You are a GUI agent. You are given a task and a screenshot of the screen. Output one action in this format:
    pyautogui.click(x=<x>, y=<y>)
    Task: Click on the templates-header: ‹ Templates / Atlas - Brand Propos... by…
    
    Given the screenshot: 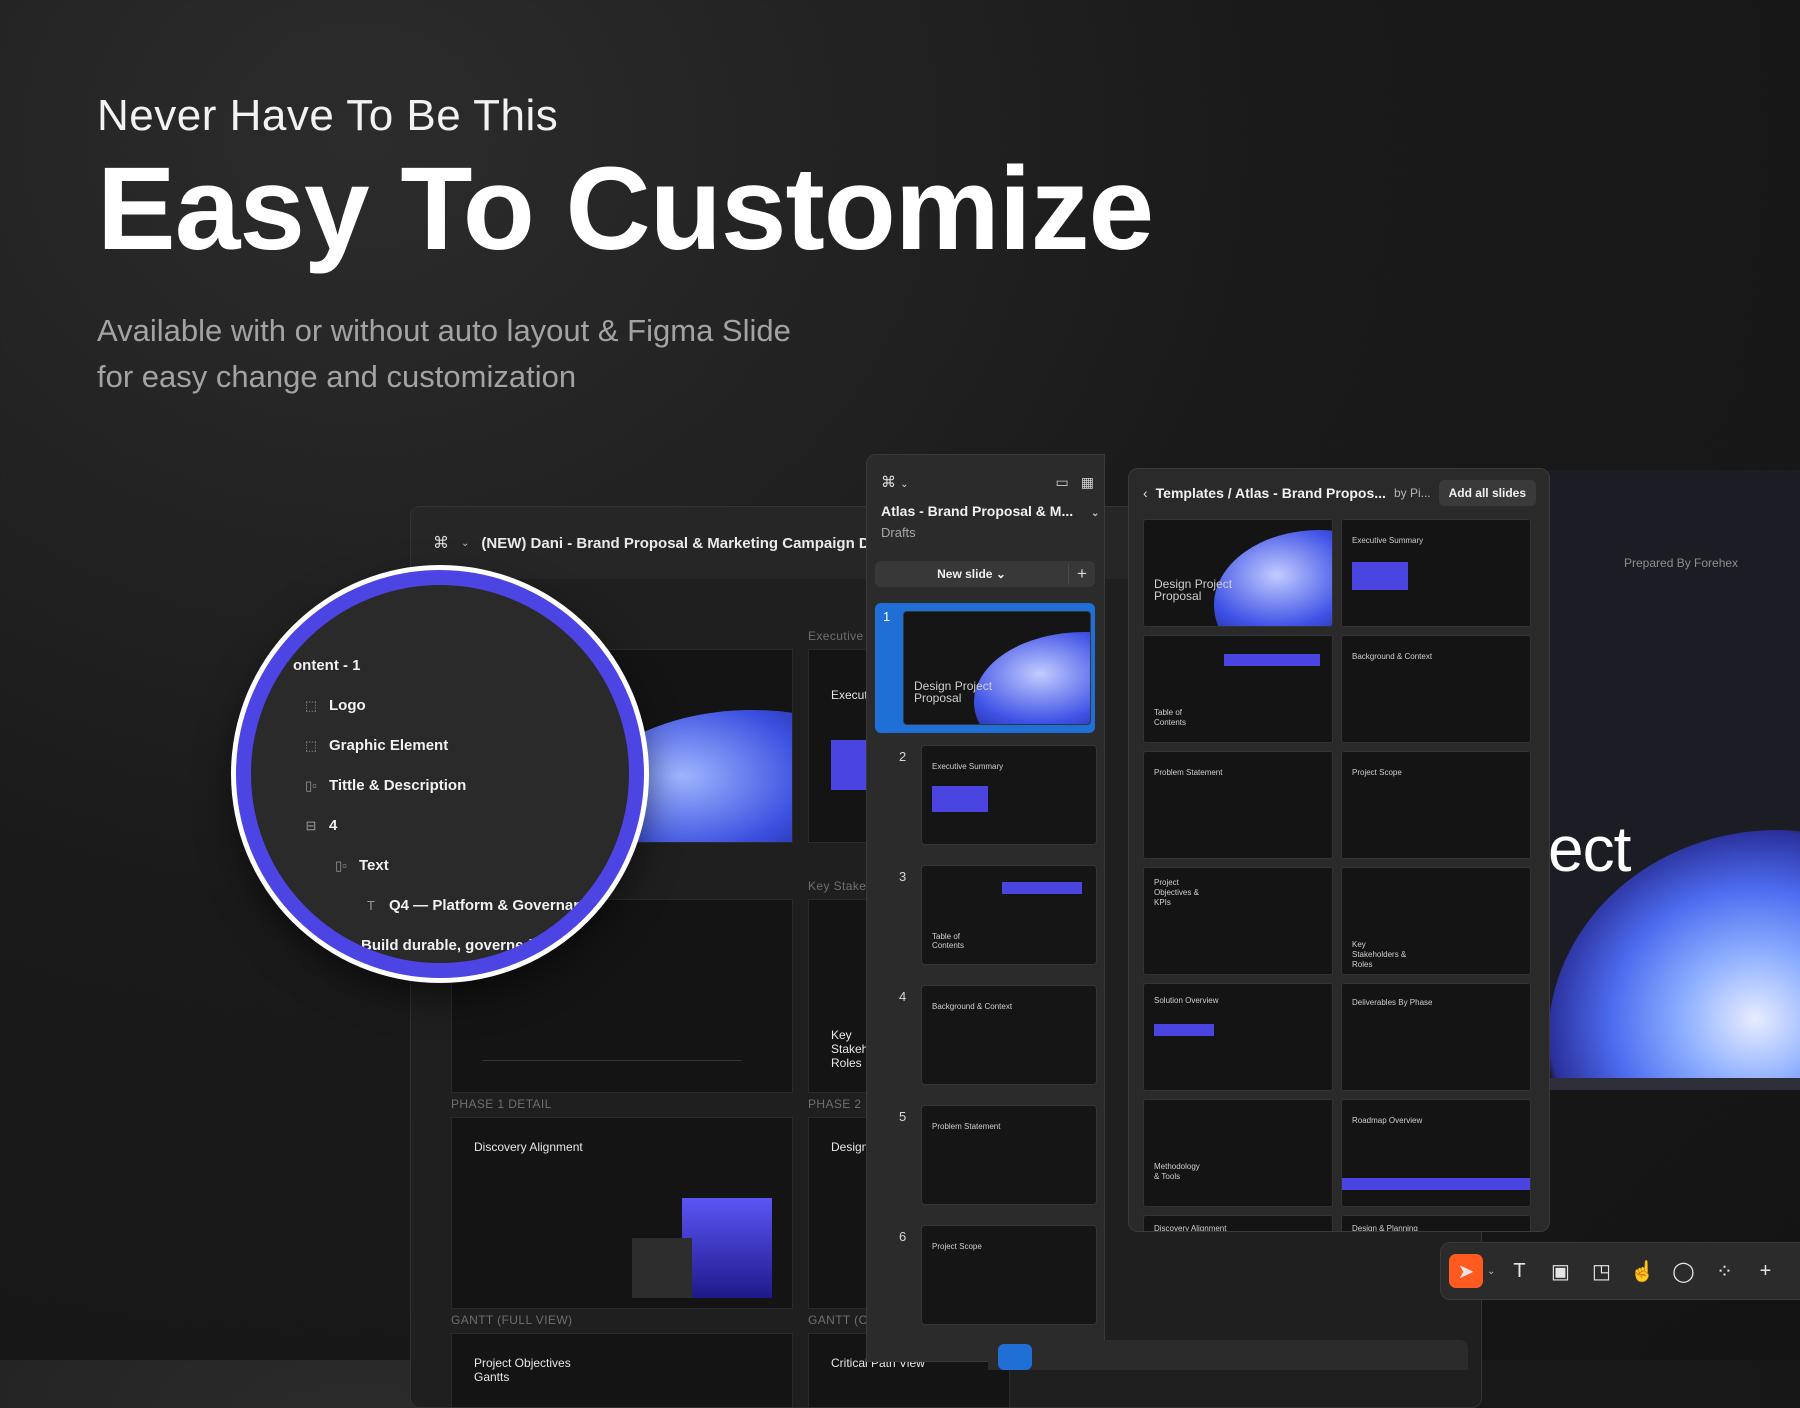 What is the action you would take?
    pyautogui.click(x=1339, y=493)
    